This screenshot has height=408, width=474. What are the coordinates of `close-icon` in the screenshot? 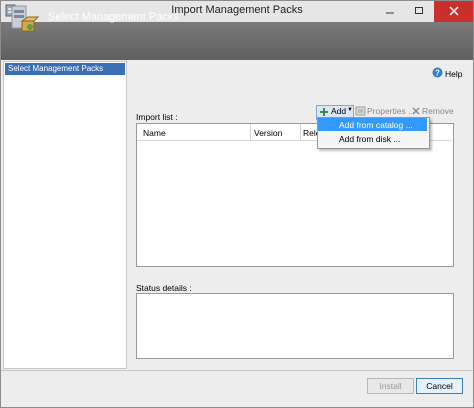 It's located at (454, 11).